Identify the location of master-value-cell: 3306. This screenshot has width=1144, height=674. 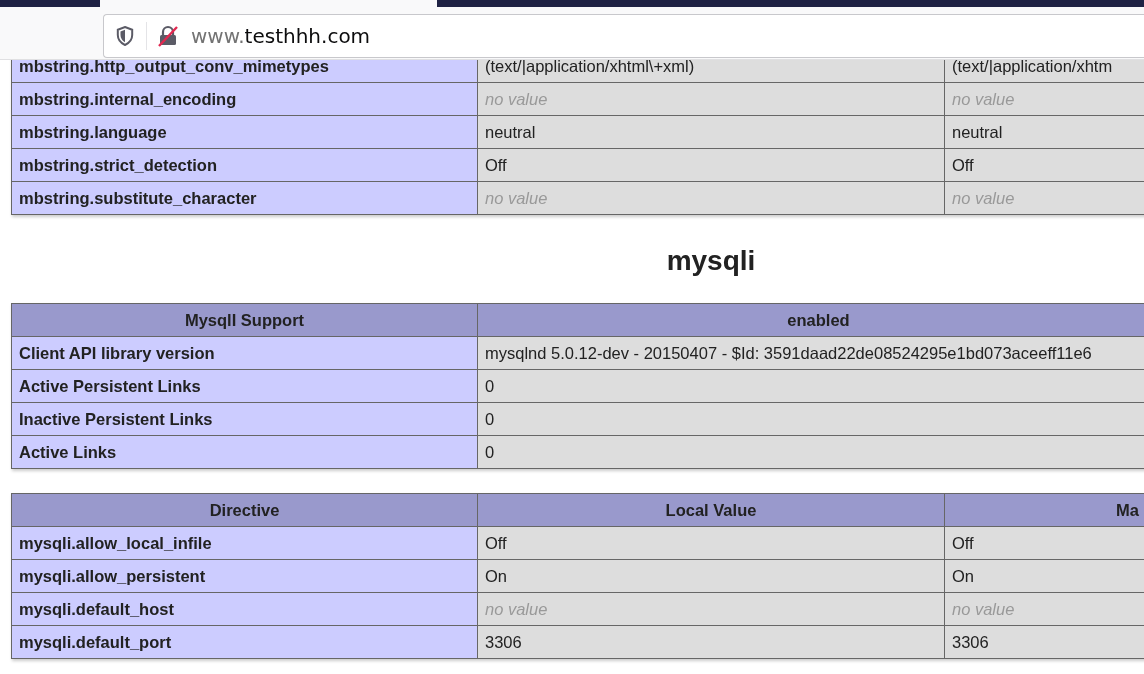
(1044, 642).